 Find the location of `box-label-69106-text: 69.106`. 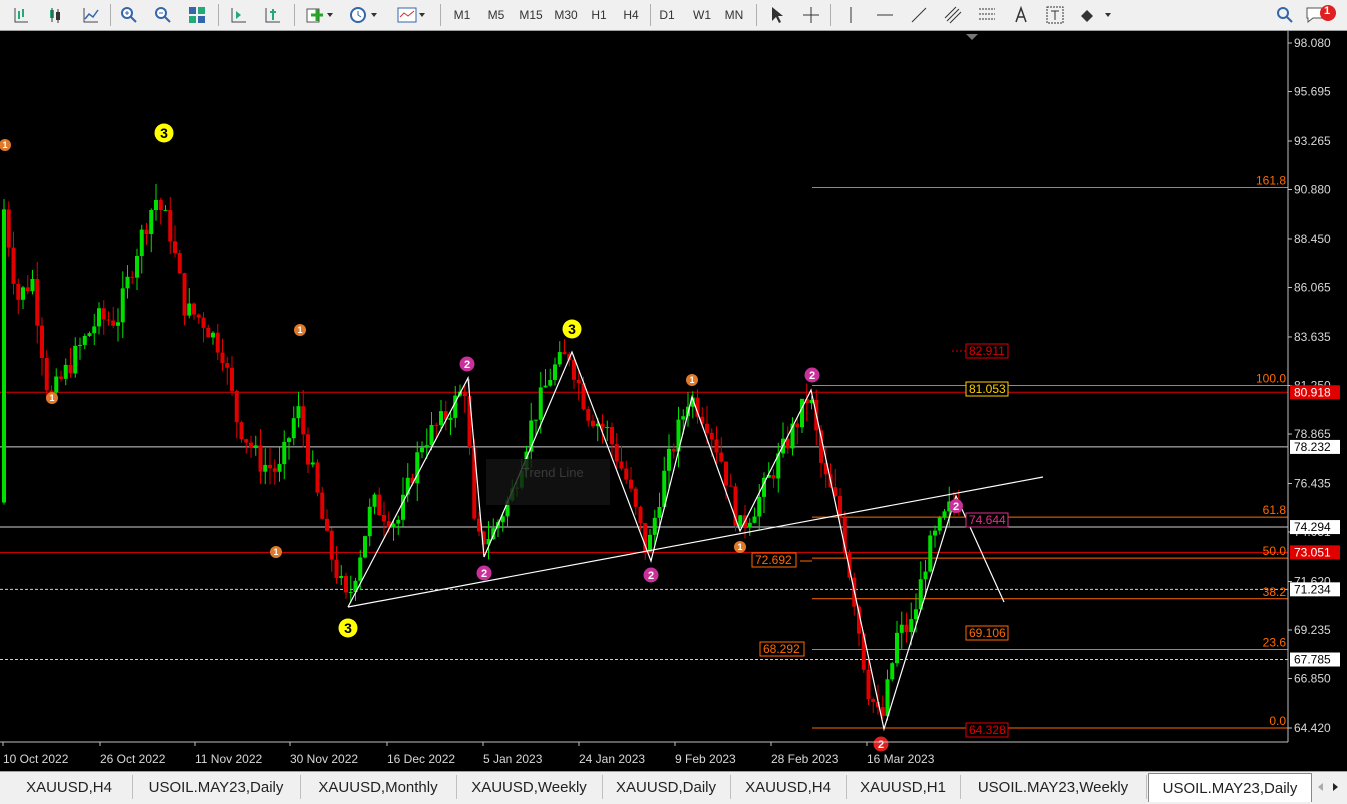

box-label-69106-text: 69.106 is located at coordinates (987, 633).